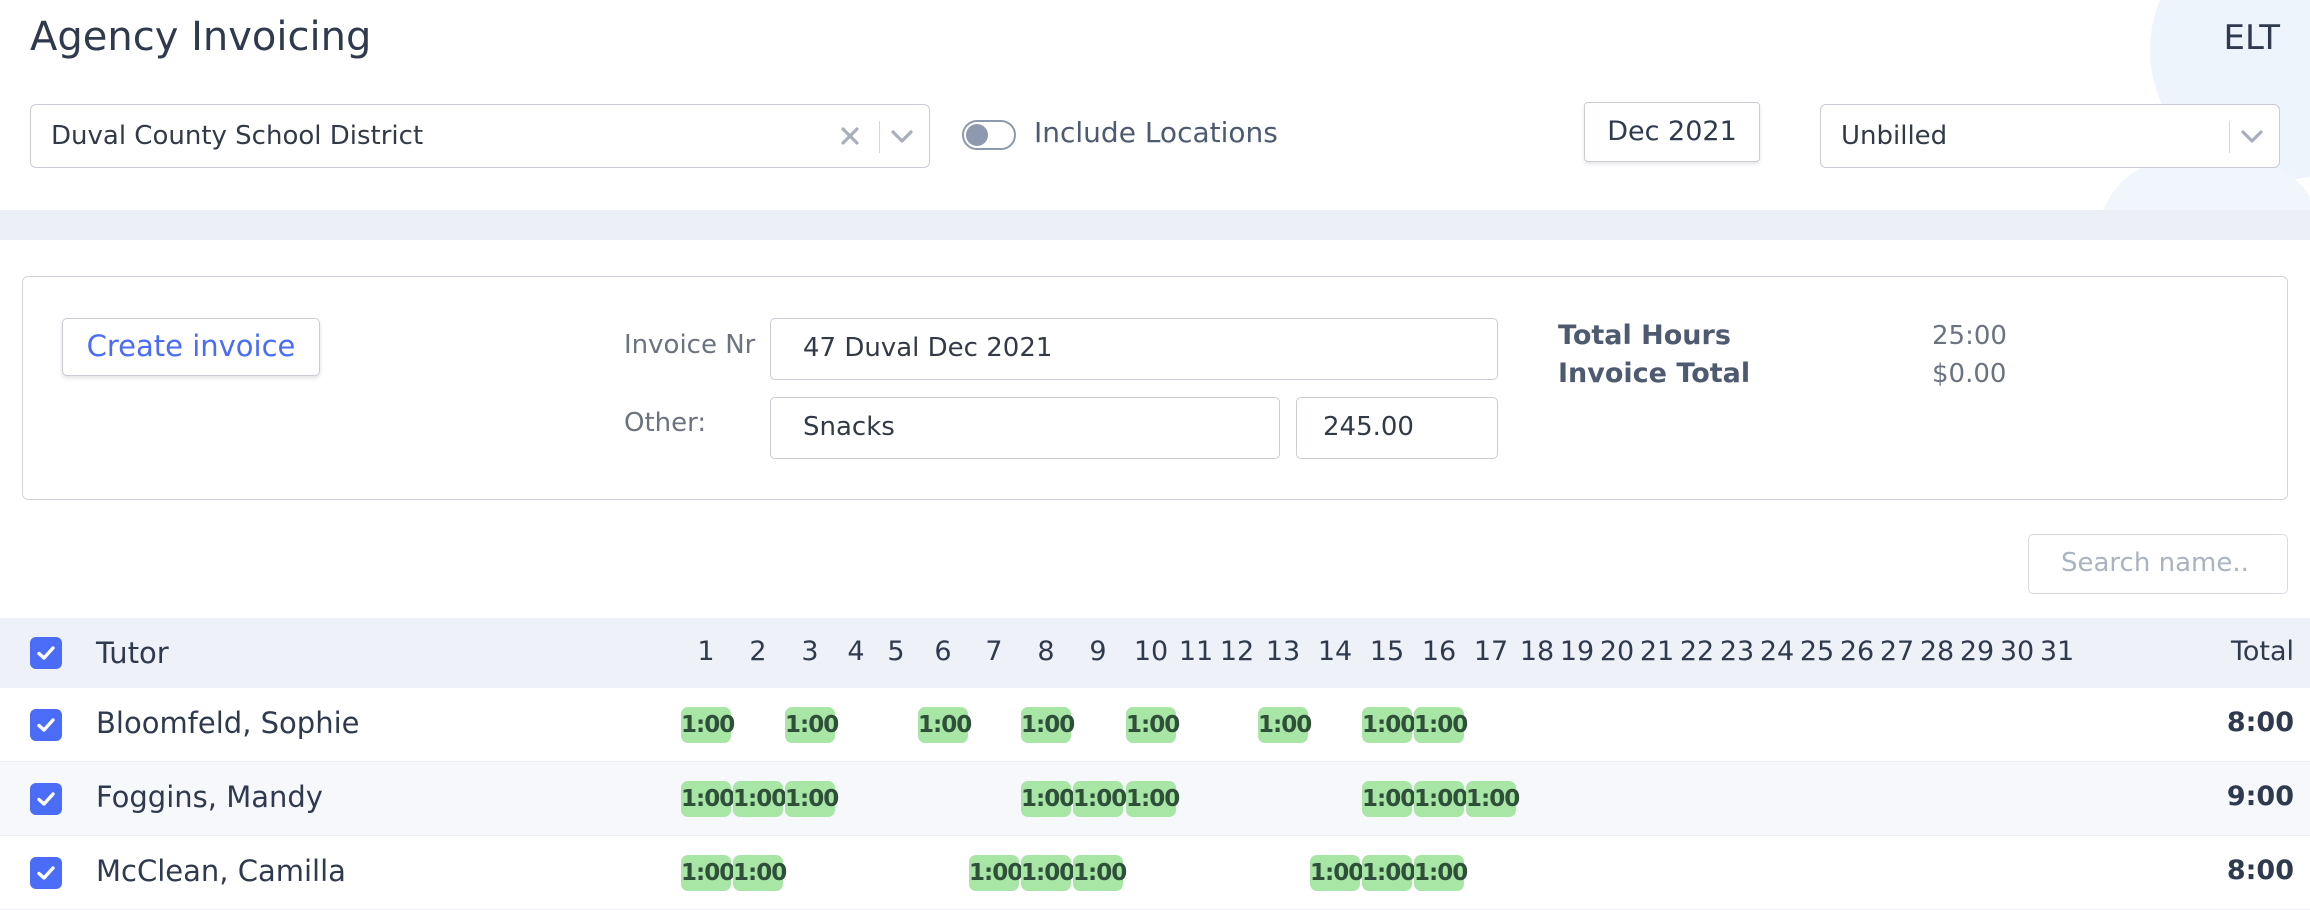  Describe the element at coordinates (690, 345) in the screenshot. I see `invoice-nr-label: Invoice Nr` at that location.